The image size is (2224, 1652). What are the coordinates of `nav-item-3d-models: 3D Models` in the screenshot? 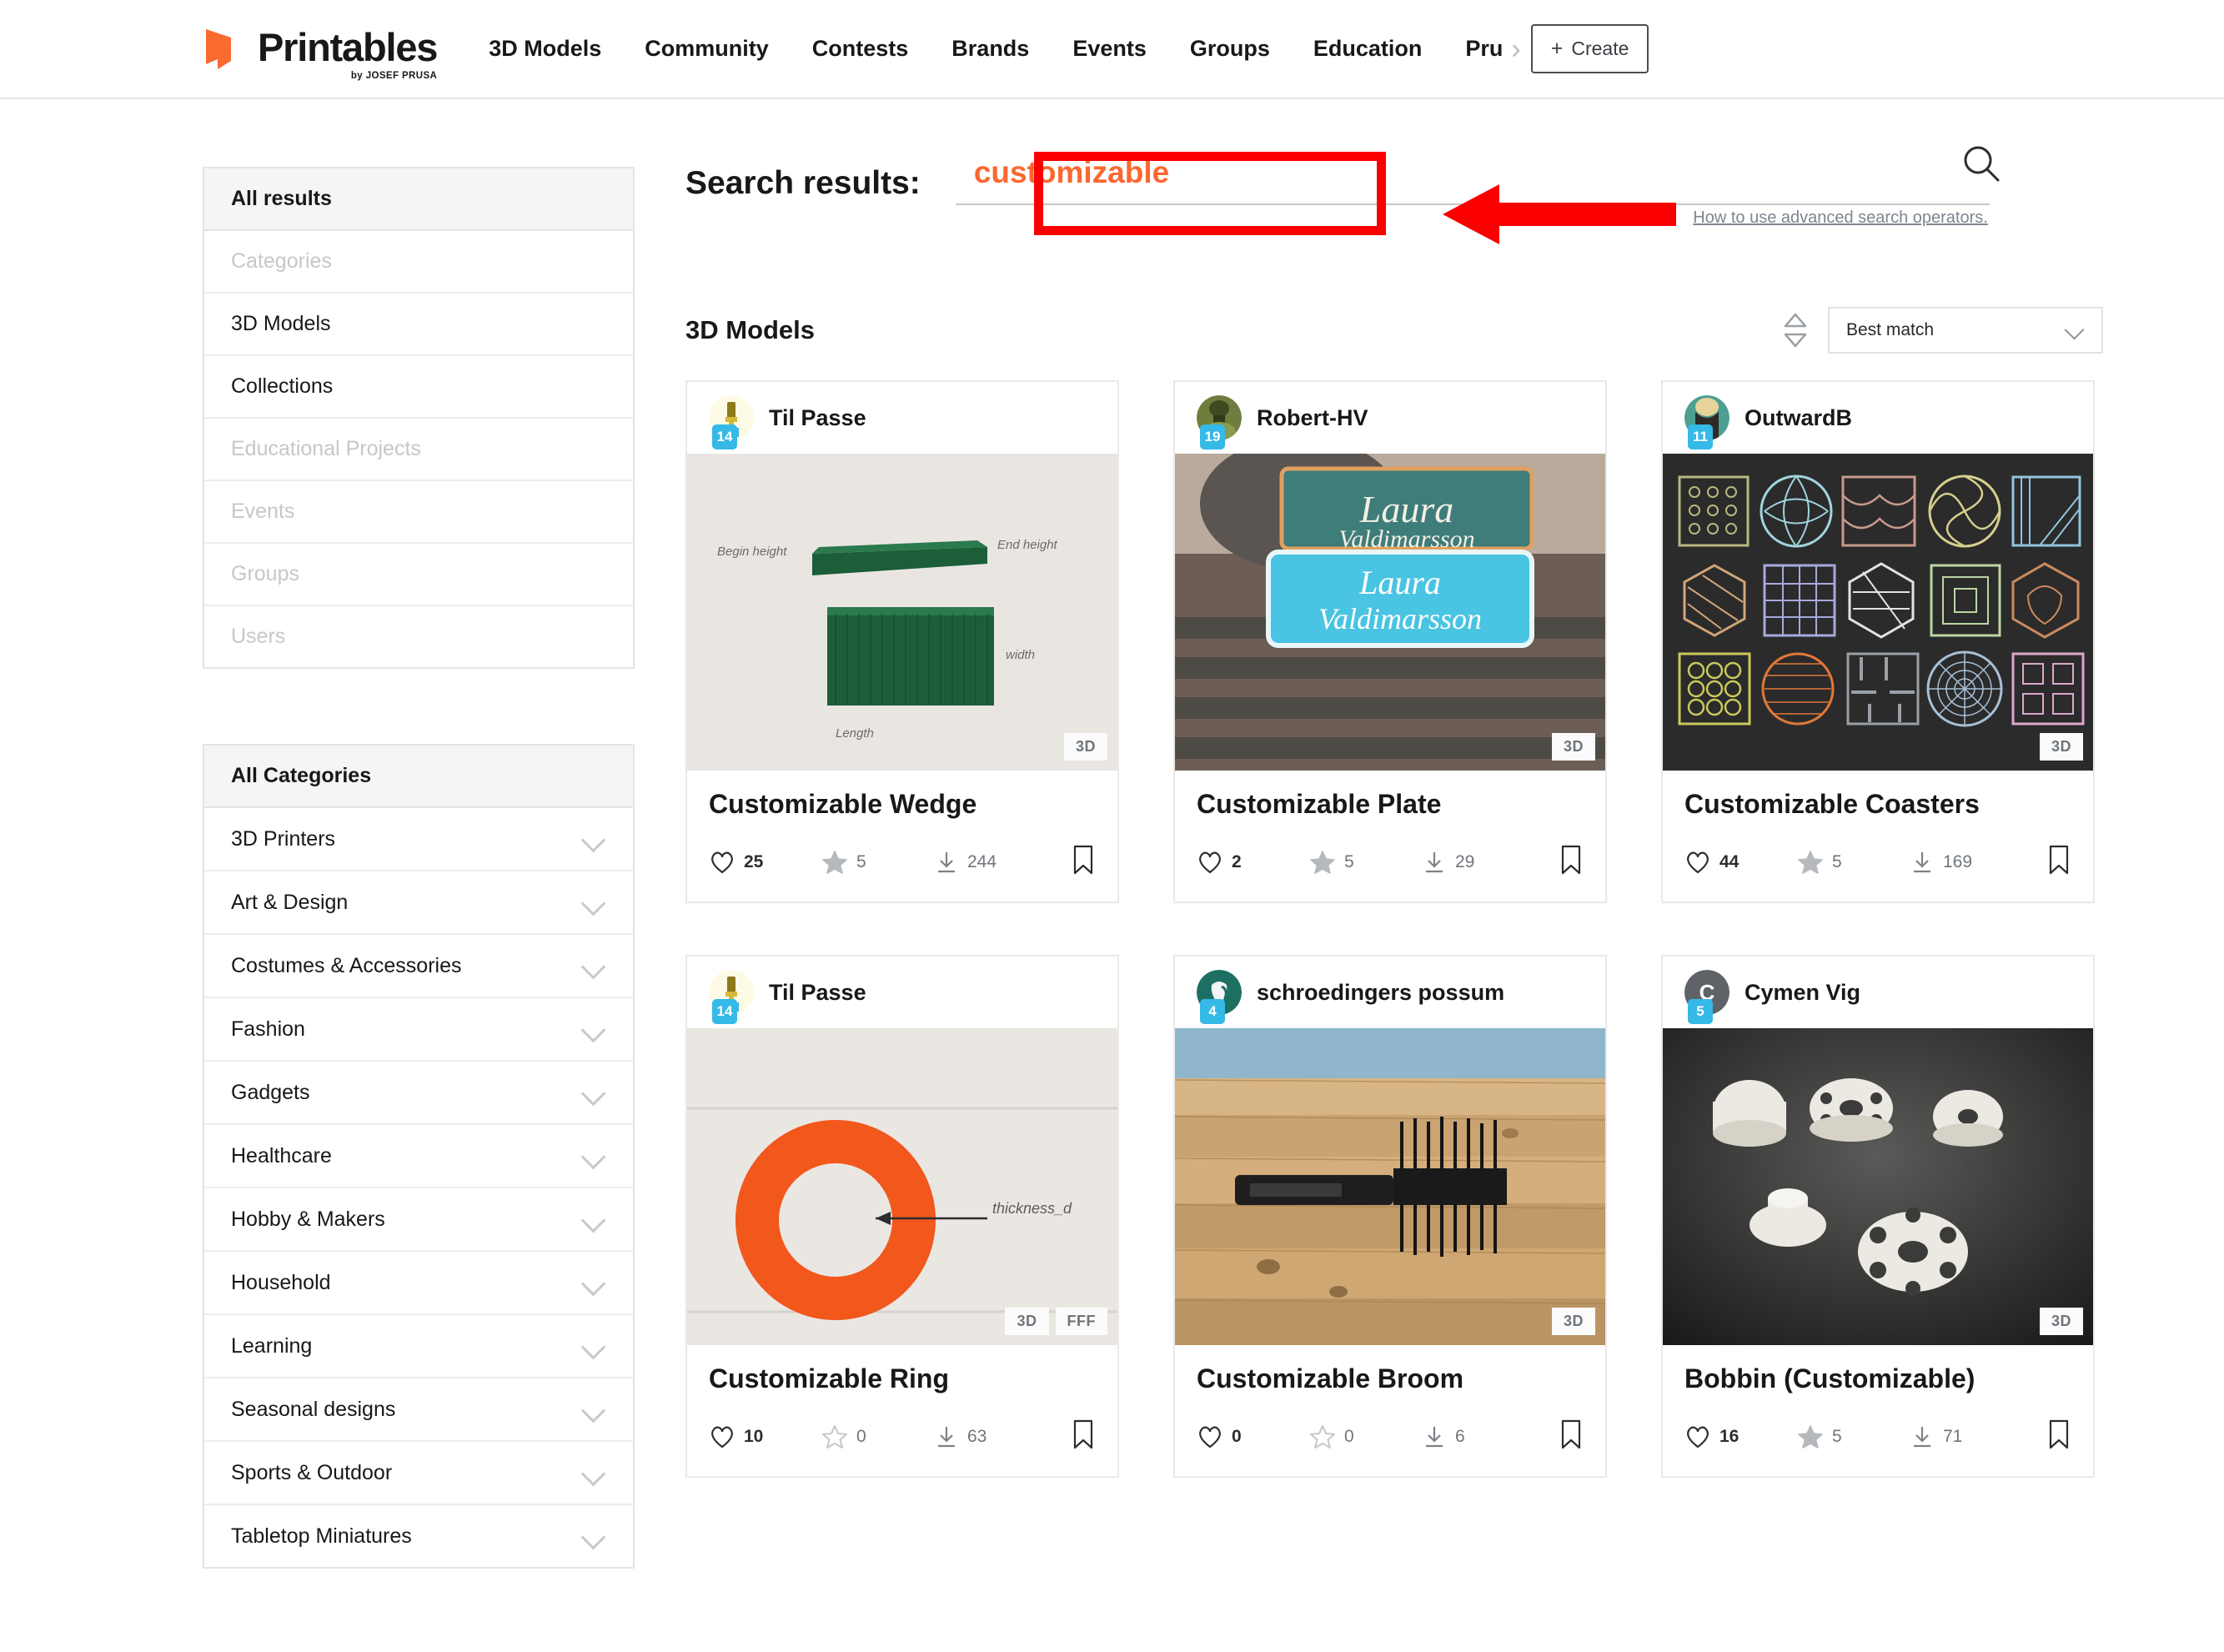 It's located at (545, 49).